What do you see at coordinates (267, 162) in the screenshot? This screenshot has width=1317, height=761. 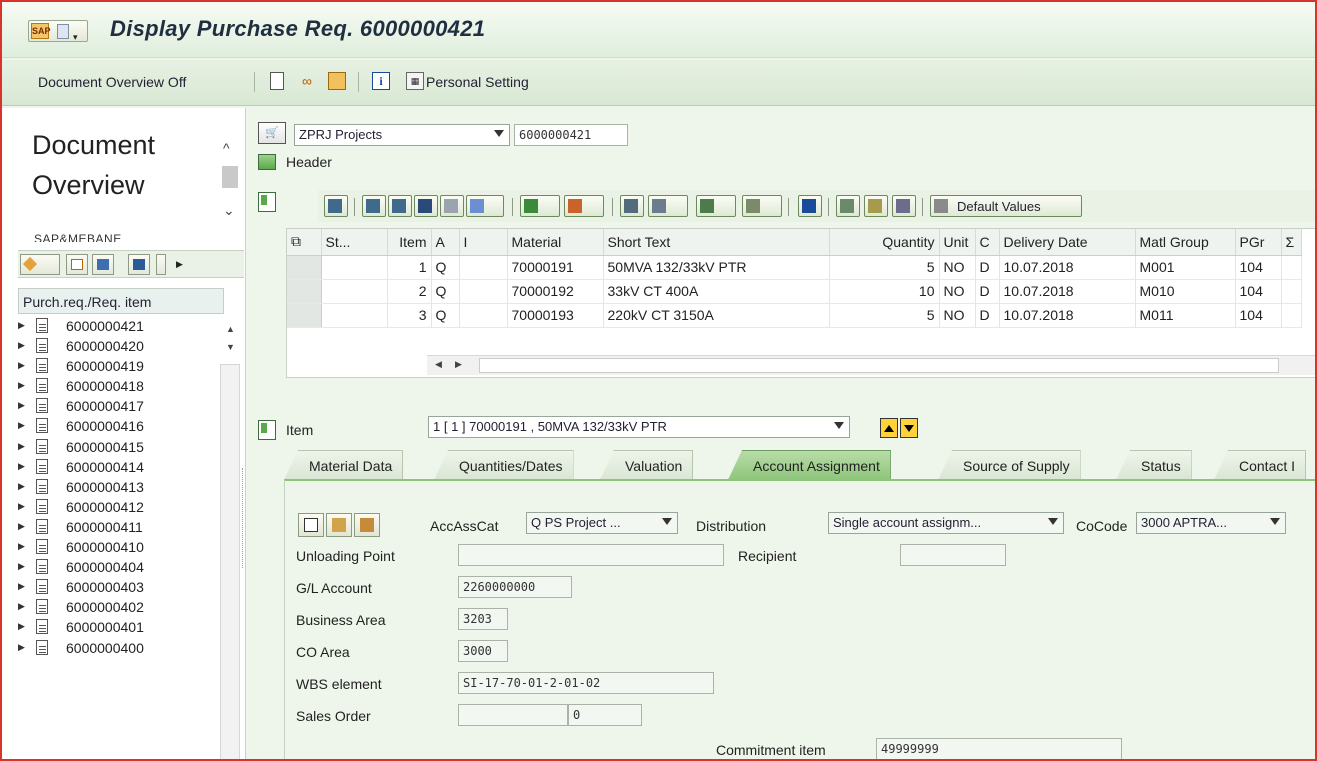 I see `header-expand-icon` at bounding box center [267, 162].